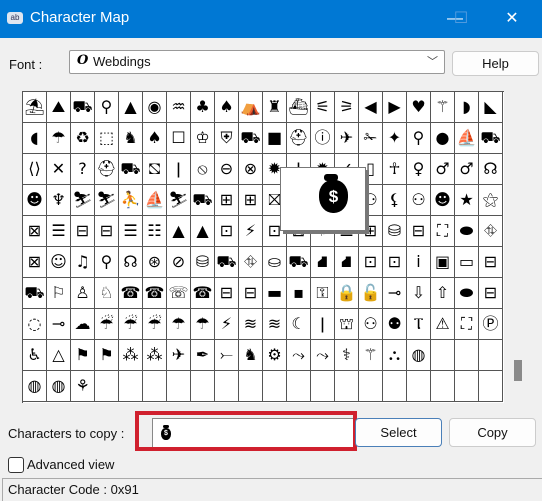 The image size is (542, 501). What do you see at coordinates (395, 138) in the screenshot?
I see `character-cell: ✦` at bounding box center [395, 138].